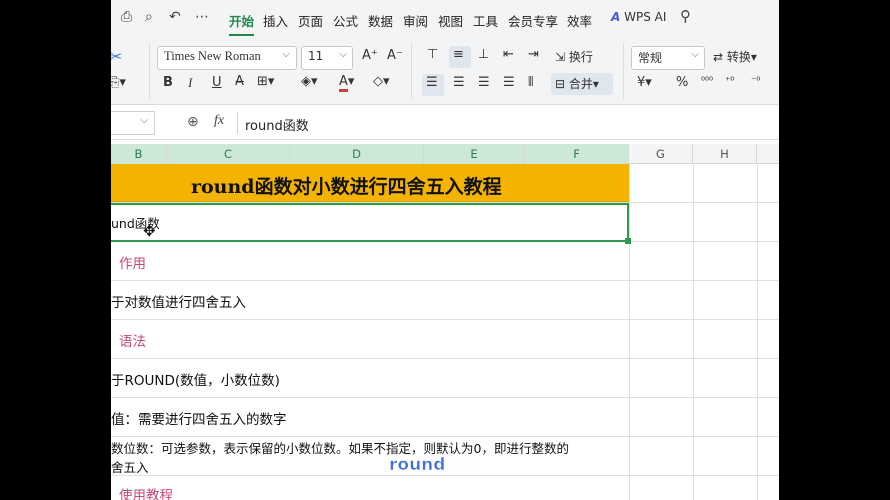 Image resolution: width=890 pixels, height=500 pixels. Describe the element at coordinates (768, 154) in the screenshot. I see `column-header-i` at that location.